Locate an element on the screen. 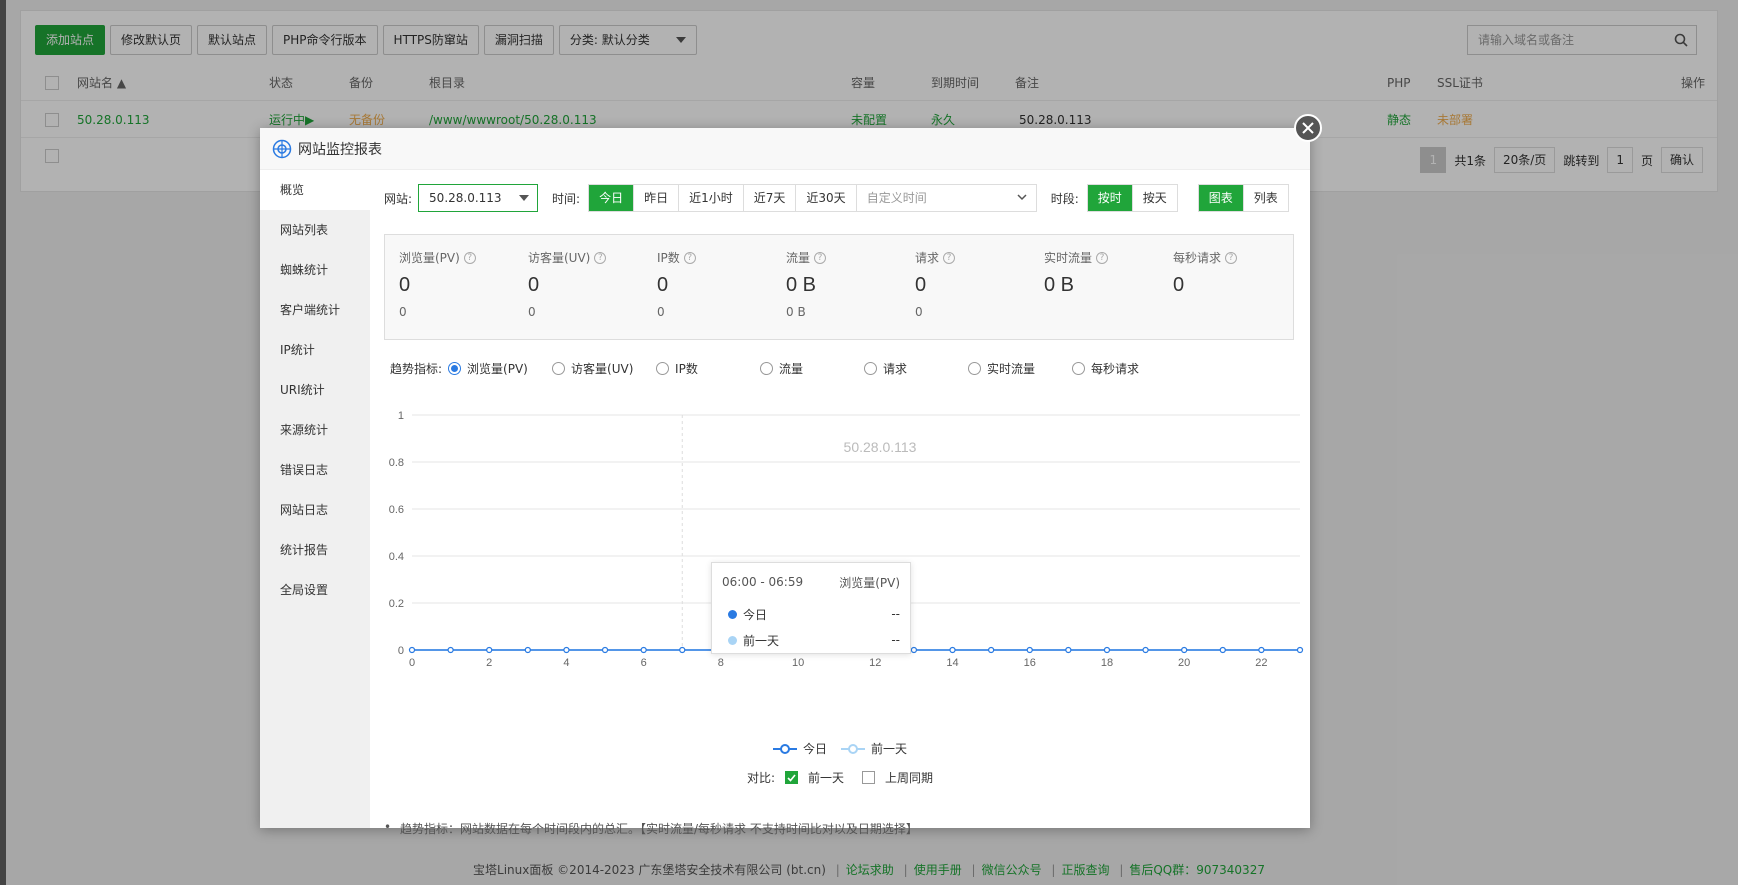 The image size is (1738, 885). nav-spider-stats: 蜘蛛统计 is located at coordinates (315, 270).